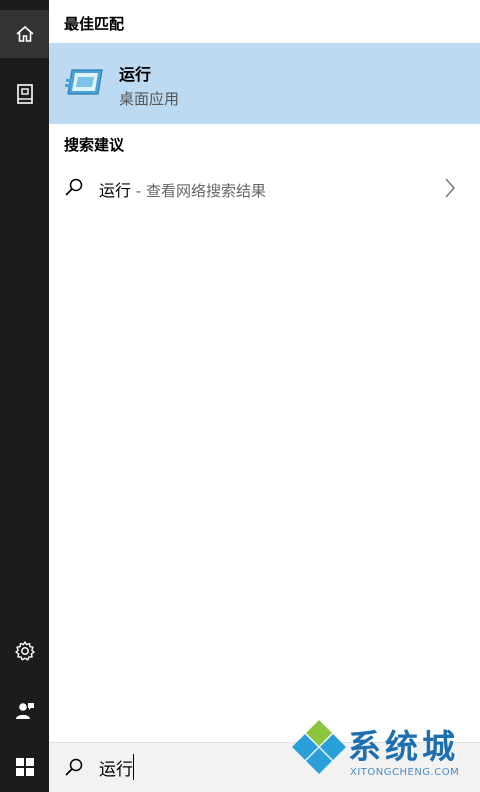 This screenshot has width=480, height=792. I want to click on suggestion-term: 运行, so click(115, 190).